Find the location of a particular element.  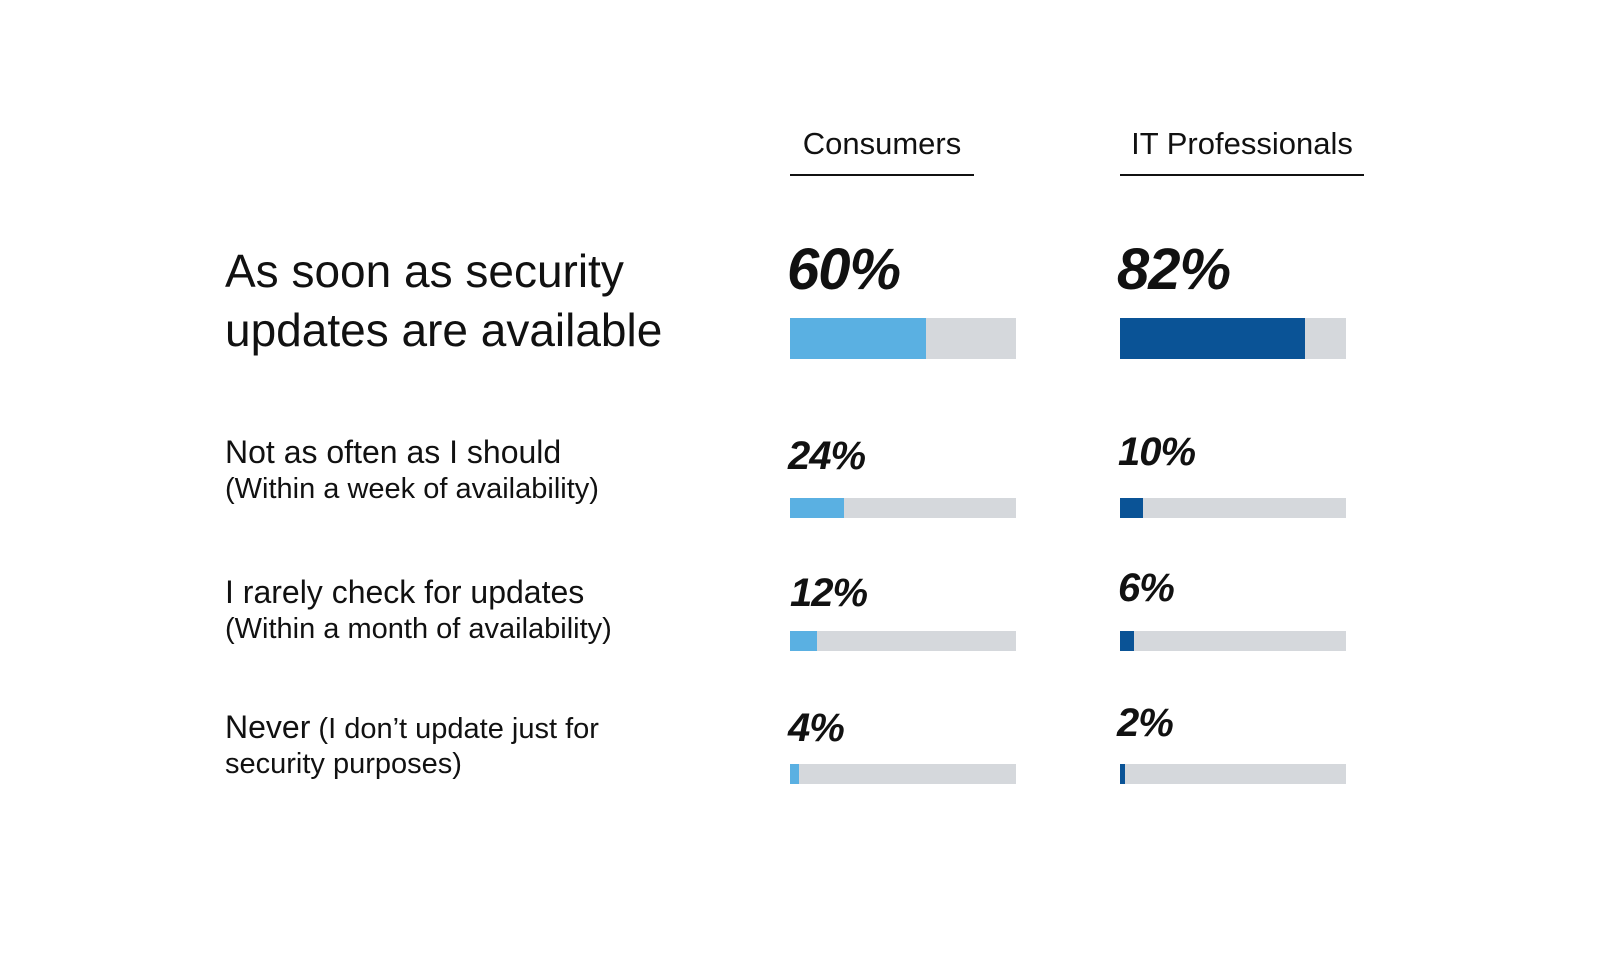

it-value-label: 6% is located at coordinates (1146, 588).